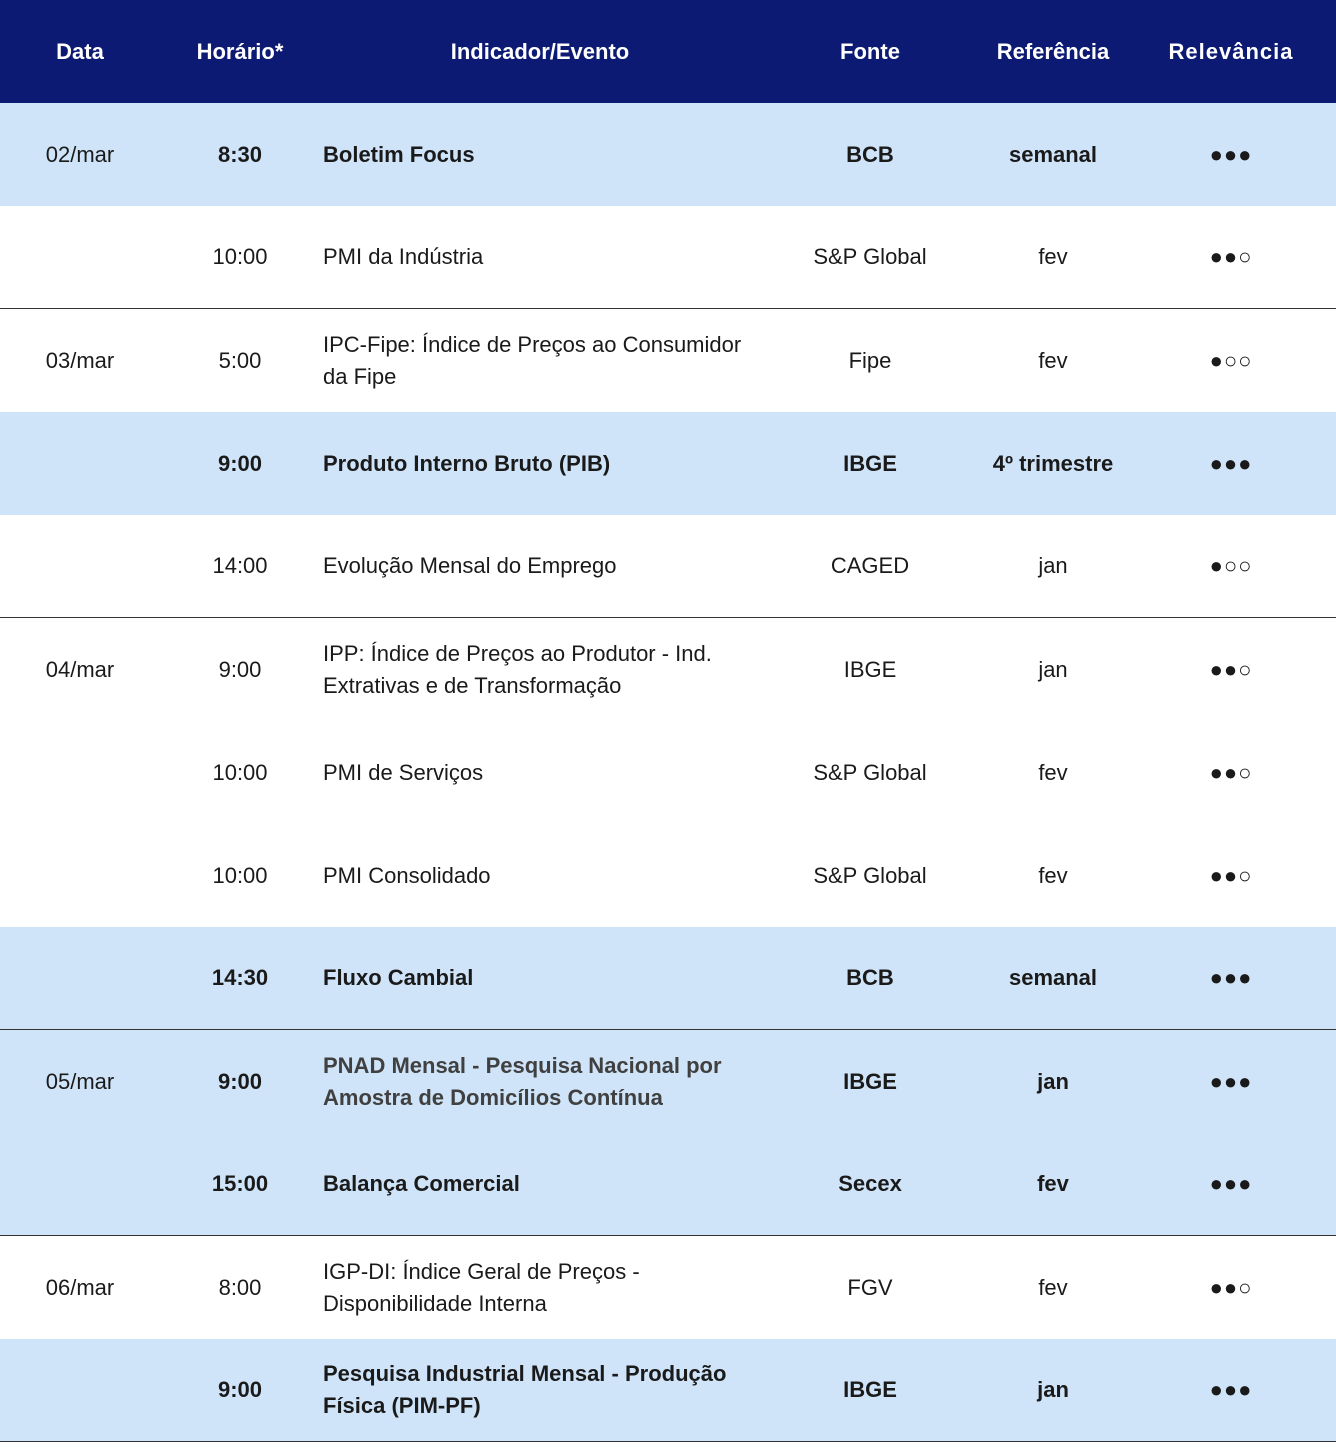  I want to click on header-relevance: Relevância, so click(1231, 51).